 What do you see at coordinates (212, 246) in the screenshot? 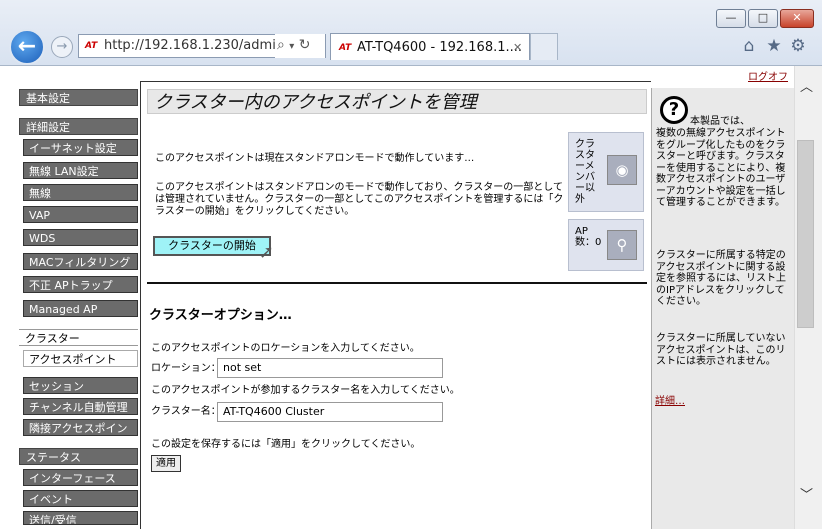
I see `start-cluster-button: クラスターの開始` at bounding box center [212, 246].